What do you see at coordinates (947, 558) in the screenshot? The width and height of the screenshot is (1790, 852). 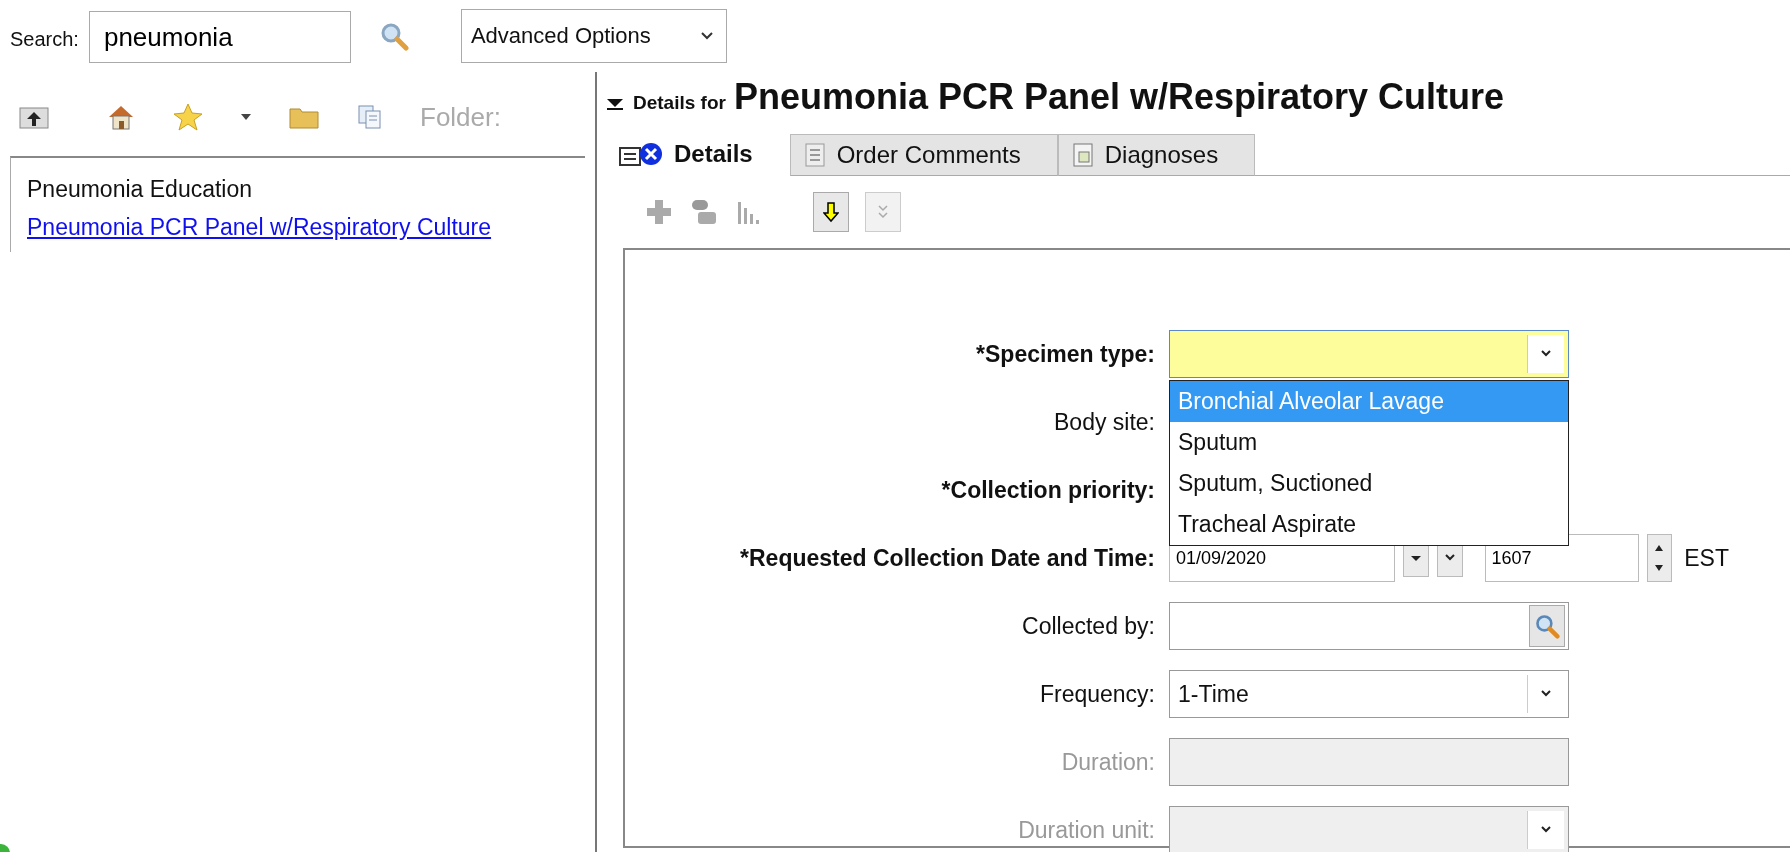 I see `field-label: *Requested Collection Date and Time:` at bounding box center [947, 558].